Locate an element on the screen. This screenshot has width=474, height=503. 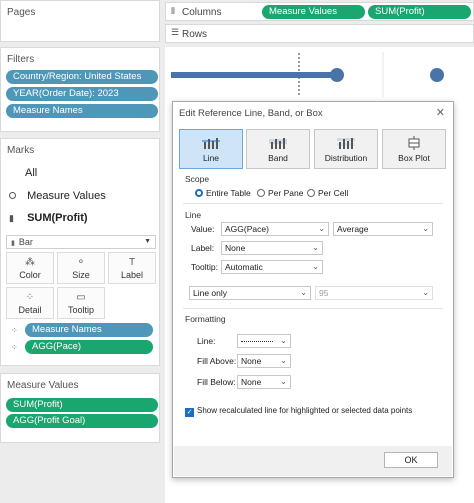
tooltip-dropdown: Automatic ⌄ is located at coordinates (272, 267).